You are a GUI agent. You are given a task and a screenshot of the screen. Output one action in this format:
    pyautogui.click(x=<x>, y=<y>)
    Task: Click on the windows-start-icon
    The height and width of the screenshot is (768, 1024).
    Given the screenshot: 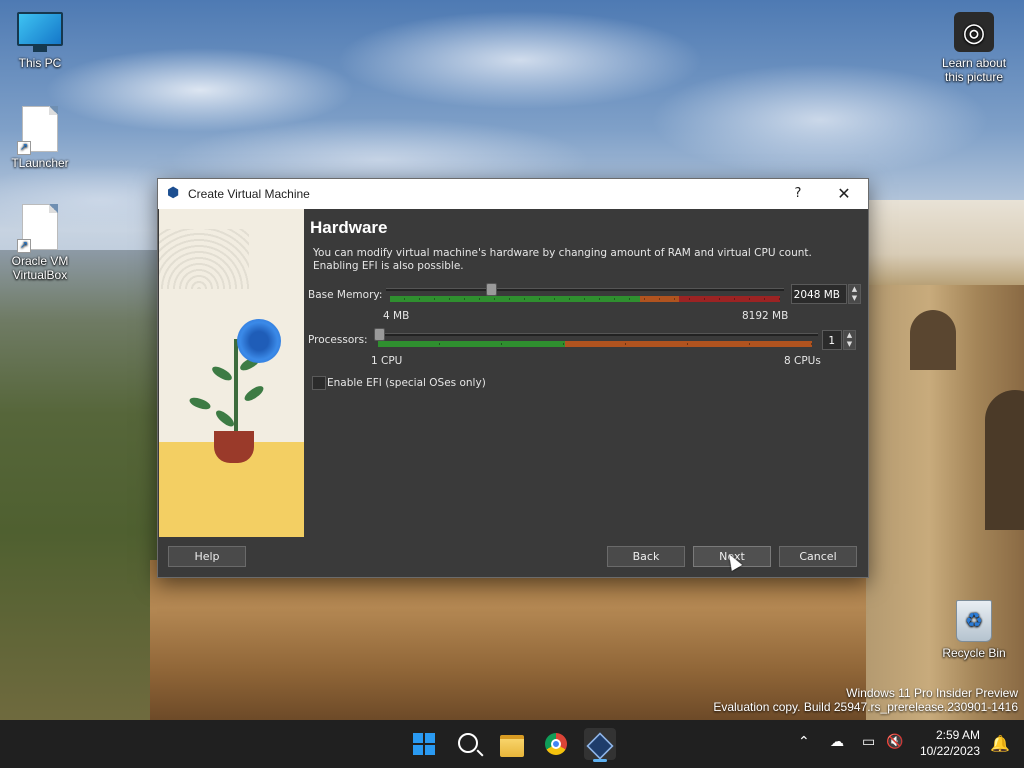 What is the action you would take?
    pyautogui.click(x=424, y=744)
    